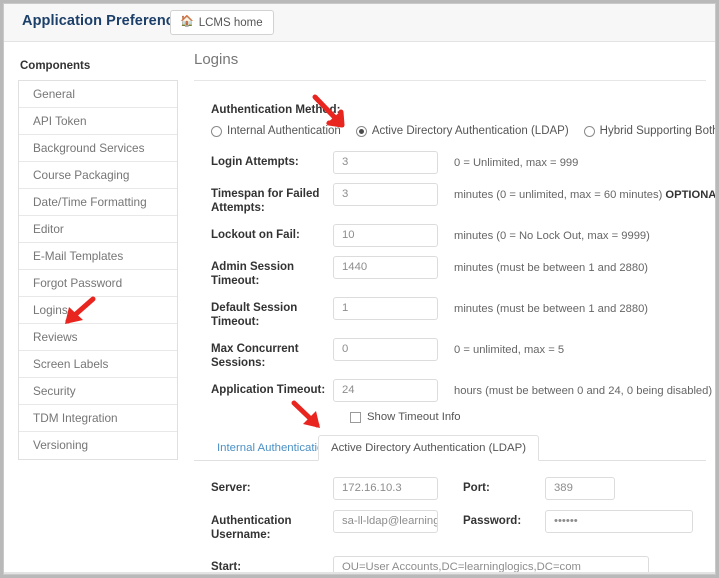  Describe the element at coordinates (98, 418) in the screenshot. I see `sidebar-item-tdm-integration: TDM Integration` at that location.